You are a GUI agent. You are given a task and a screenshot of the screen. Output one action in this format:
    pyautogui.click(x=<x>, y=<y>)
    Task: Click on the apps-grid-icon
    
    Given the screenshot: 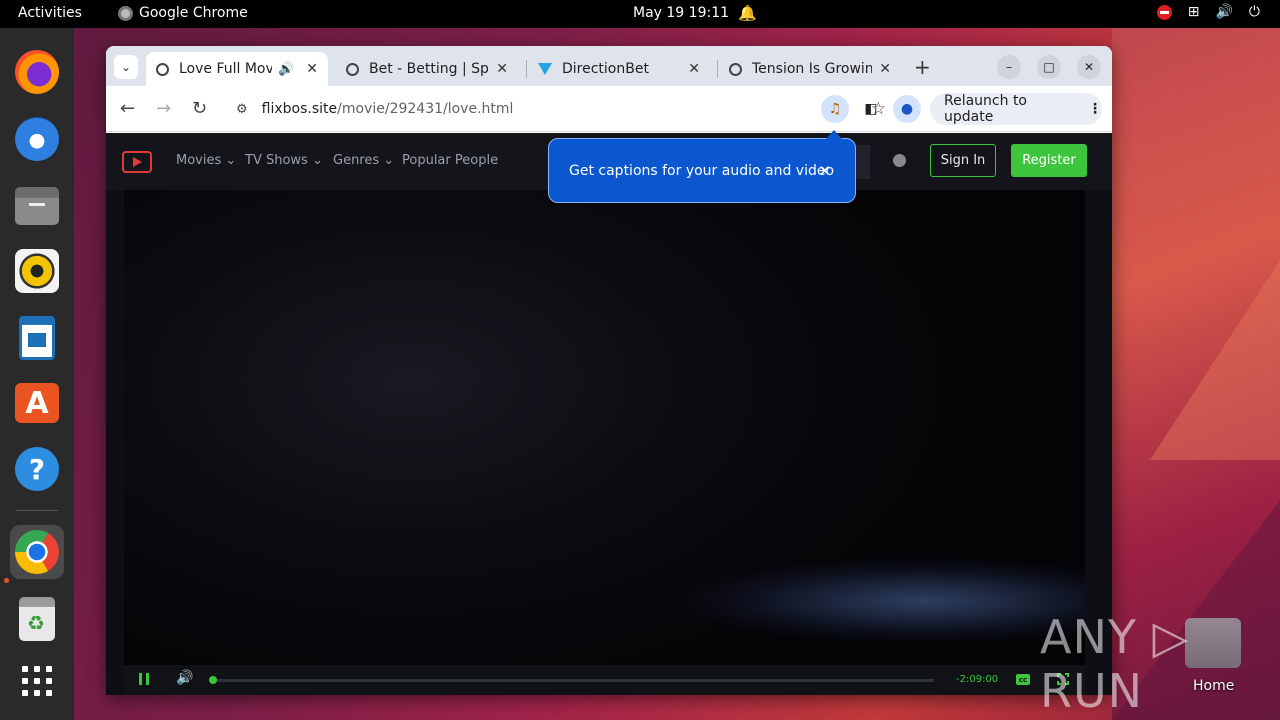 What is the action you would take?
    pyautogui.click(x=37, y=681)
    